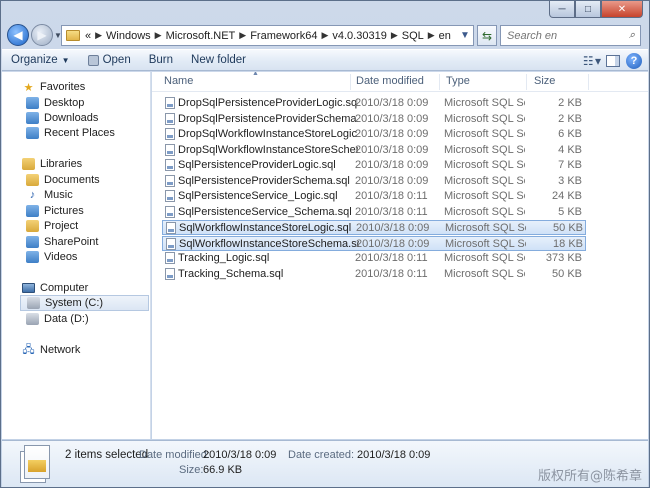 This screenshot has width=650, height=488. I want to click on nav-item-recent-places: Recent Places, so click(88, 133).